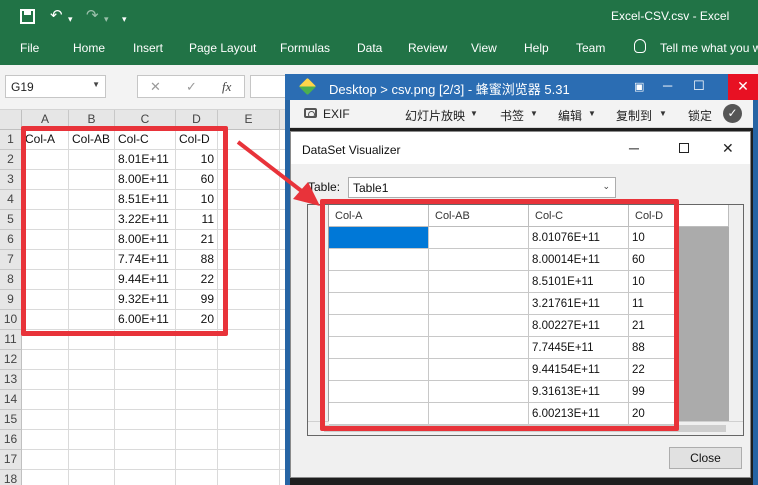  What do you see at coordinates (579, 238) in the screenshot?
I see `visualizer-cell: 8.01076E+11` at bounding box center [579, 238].